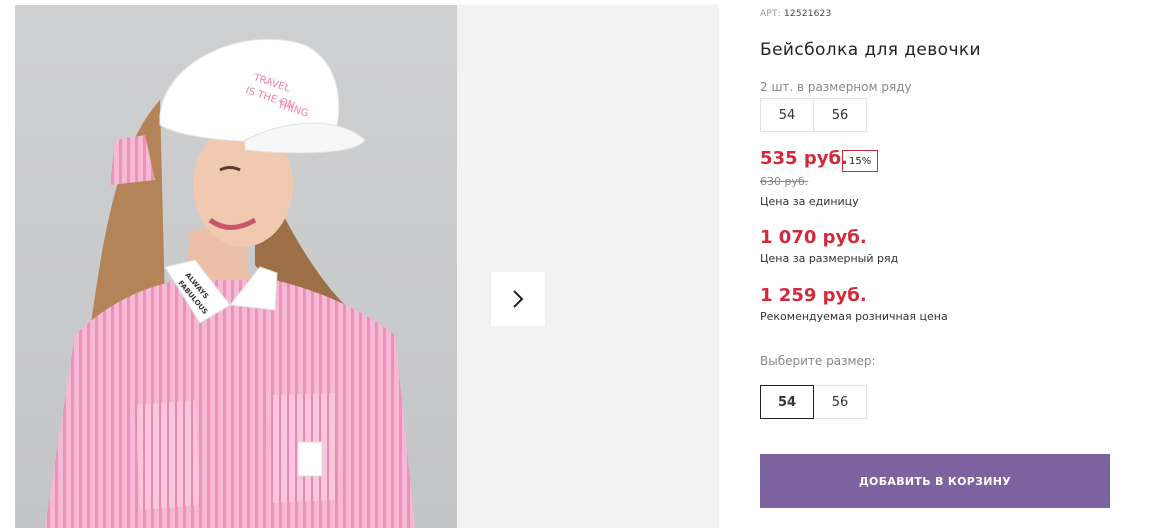 The image size is (1154, 528). I want to click on pack-size-54: 54, so click(787, 115).